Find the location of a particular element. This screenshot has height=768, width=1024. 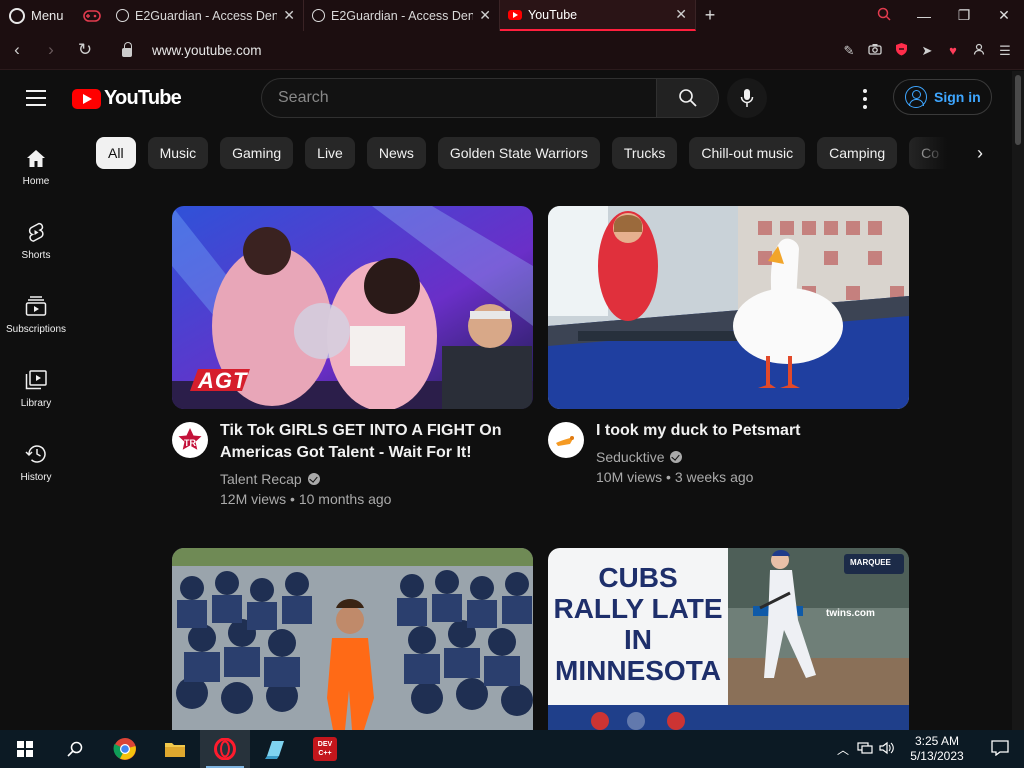

channel-name: Seducktive is located at coordinates (630, 457).